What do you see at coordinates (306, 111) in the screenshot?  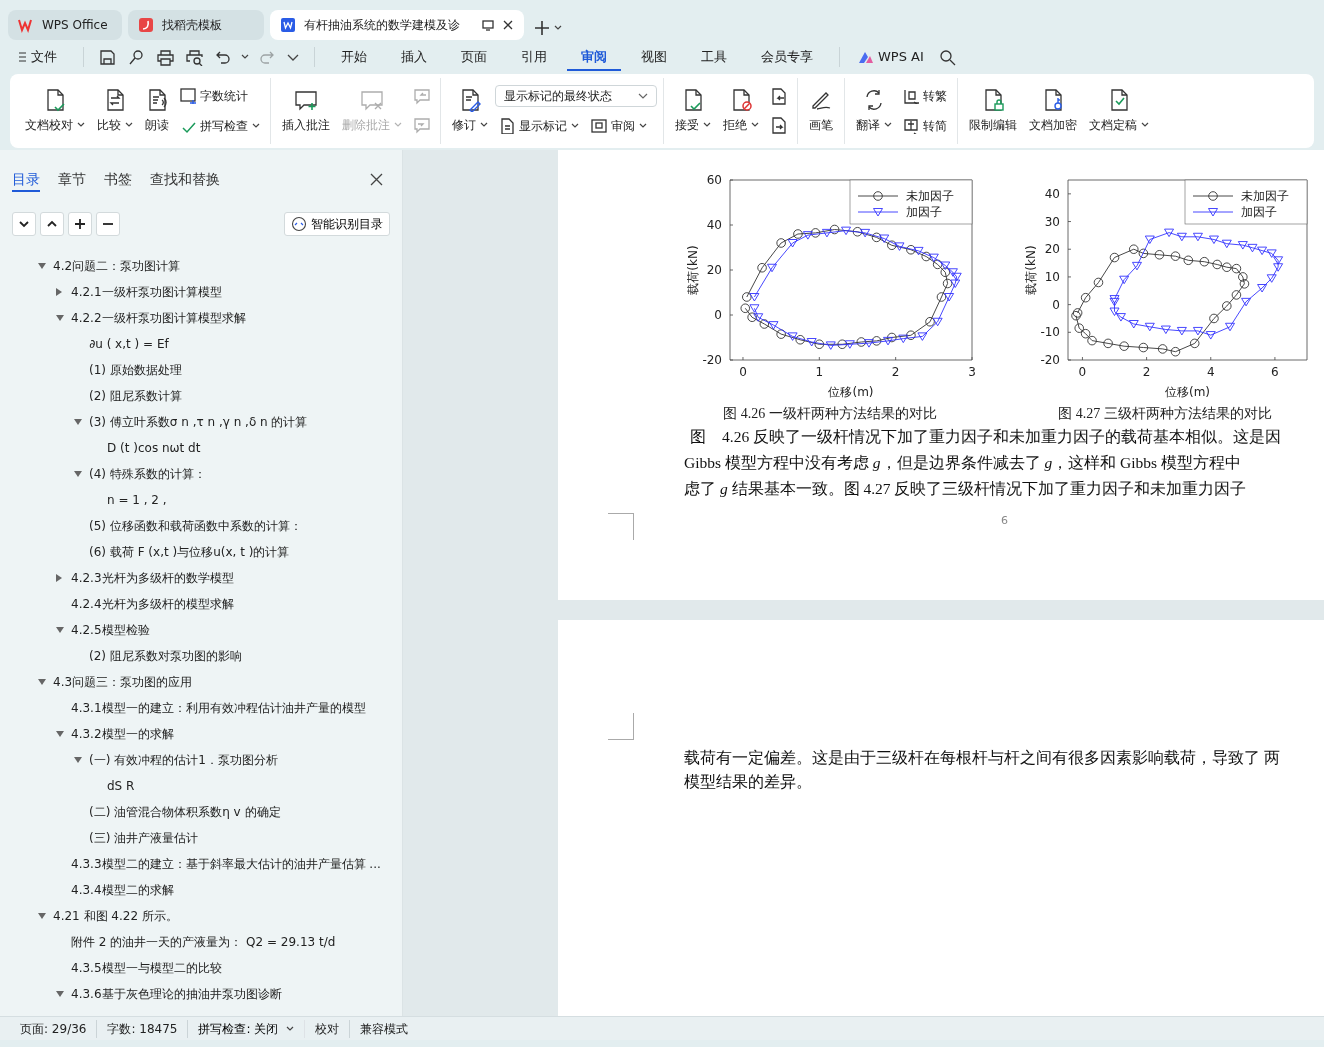 I see `ribbon-button: 插入批注` at bounding box center [306, 111].